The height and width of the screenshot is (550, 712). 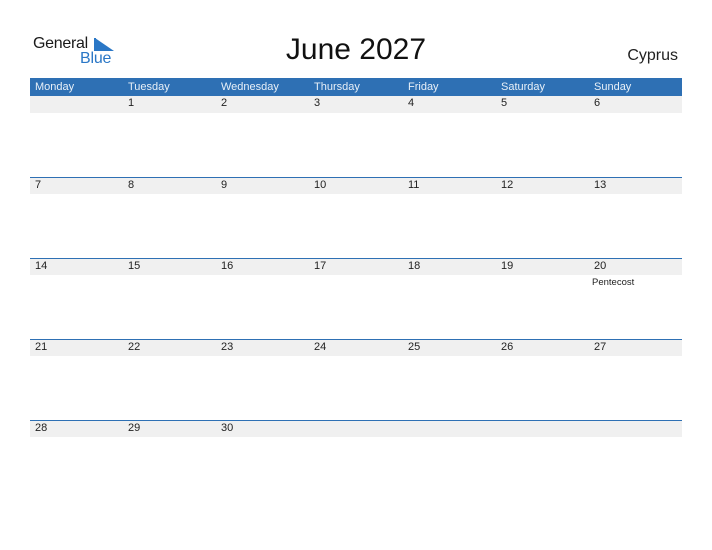 I want to click on week-row: 28 29 30, so click(x=356, y=460).